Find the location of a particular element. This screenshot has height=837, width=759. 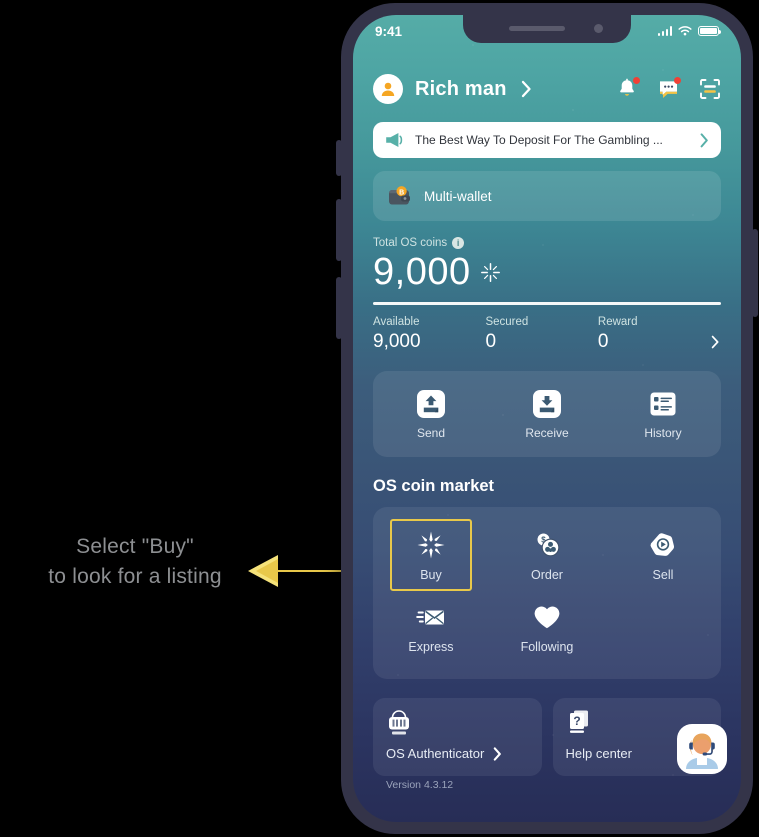

wifi-icon is located at coordinates (685, 31).